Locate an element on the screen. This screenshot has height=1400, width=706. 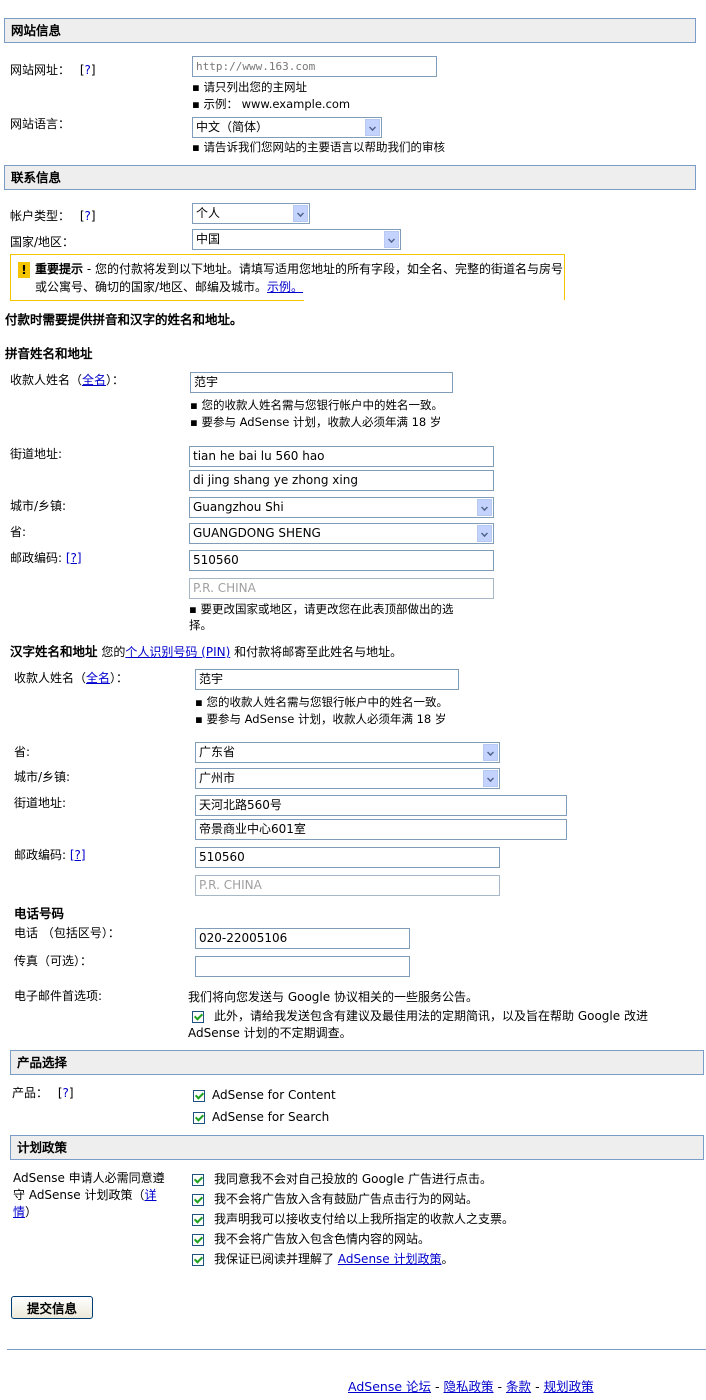
pinyin-postal-input: 510560 is located at coordinates (341, 560).